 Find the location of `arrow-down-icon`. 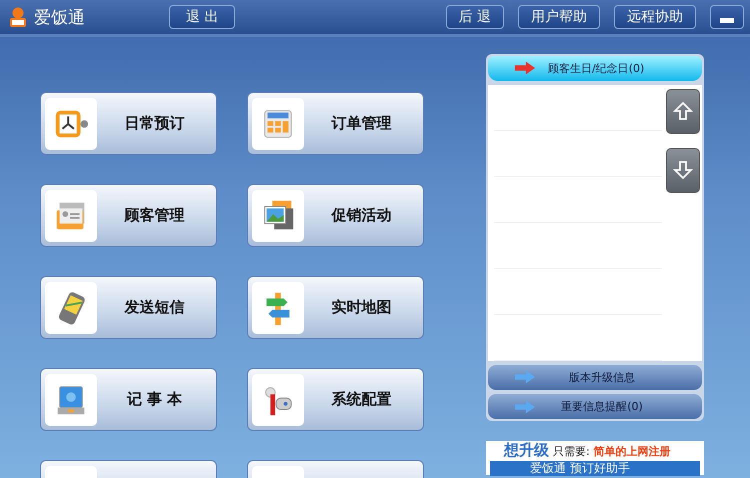

arrow-down-icon is located at coordinates (683, 170).